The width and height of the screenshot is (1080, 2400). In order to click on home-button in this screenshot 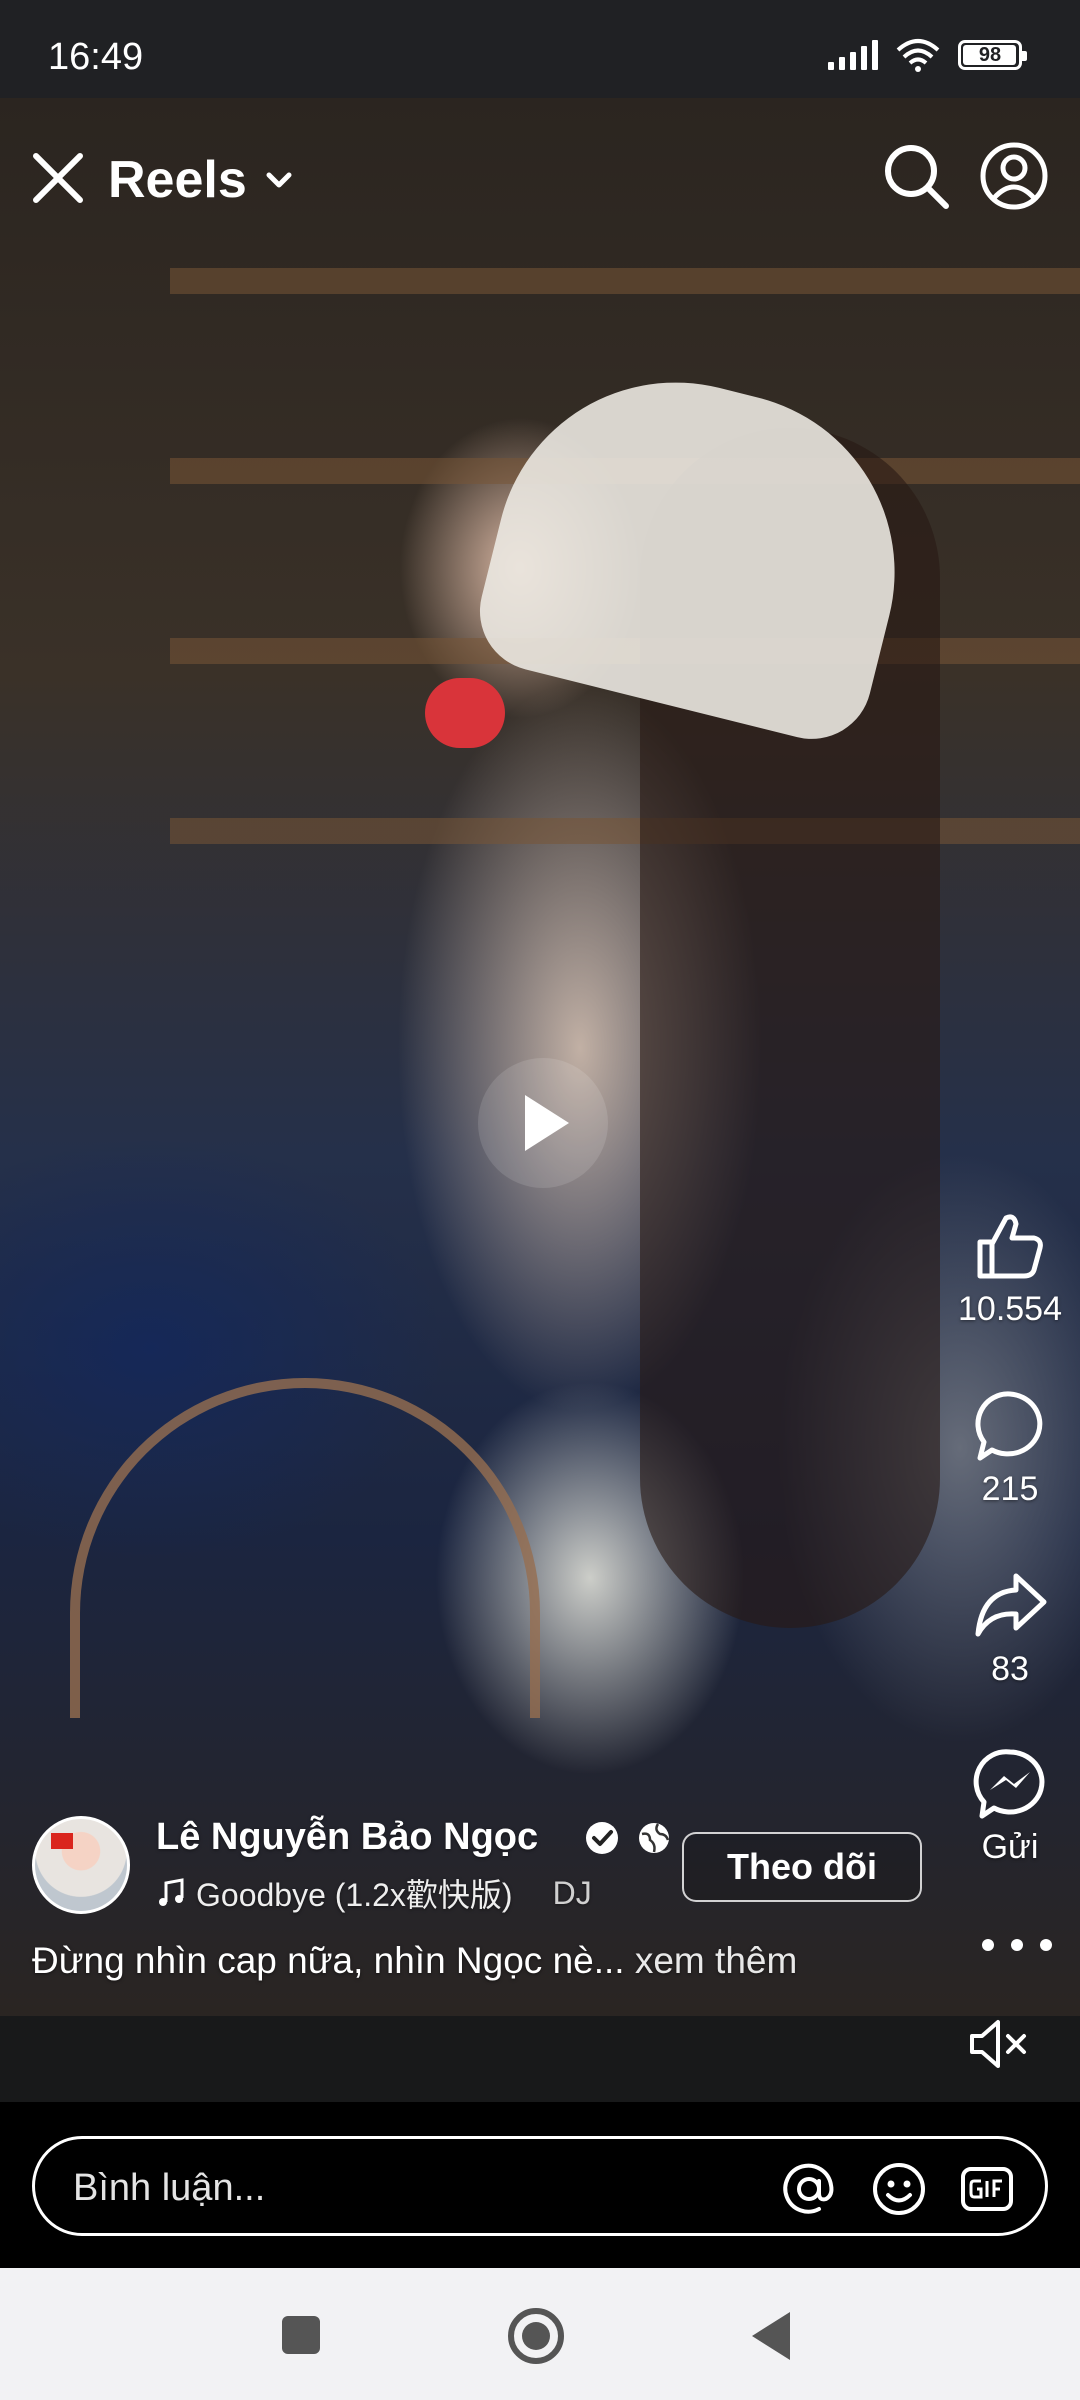, I will do `click(536, 2336)`.